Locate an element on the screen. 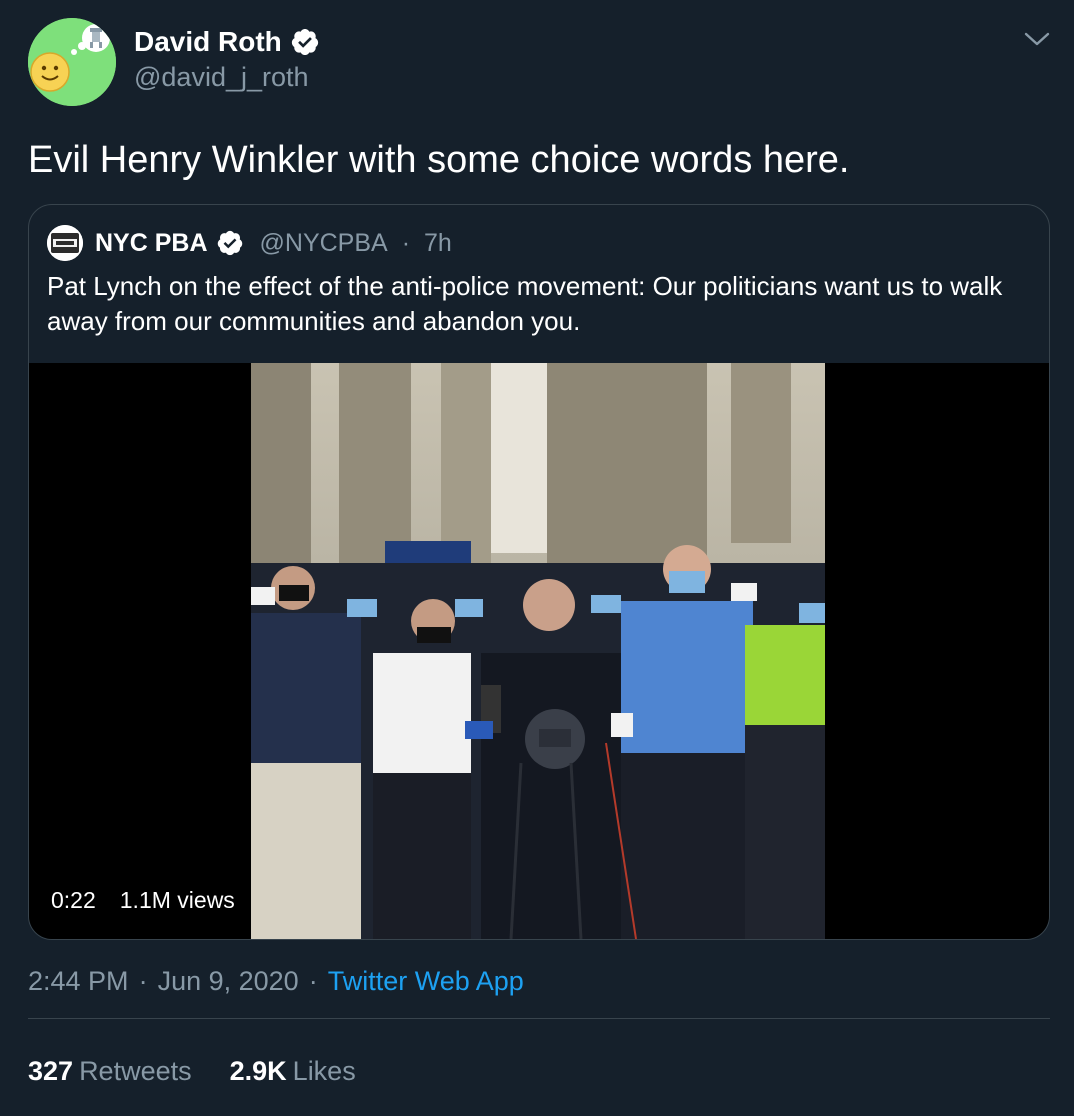 This screenshot has width=1074, height=1116. retweets-count: 327 is located at coordinates (51, 1071).